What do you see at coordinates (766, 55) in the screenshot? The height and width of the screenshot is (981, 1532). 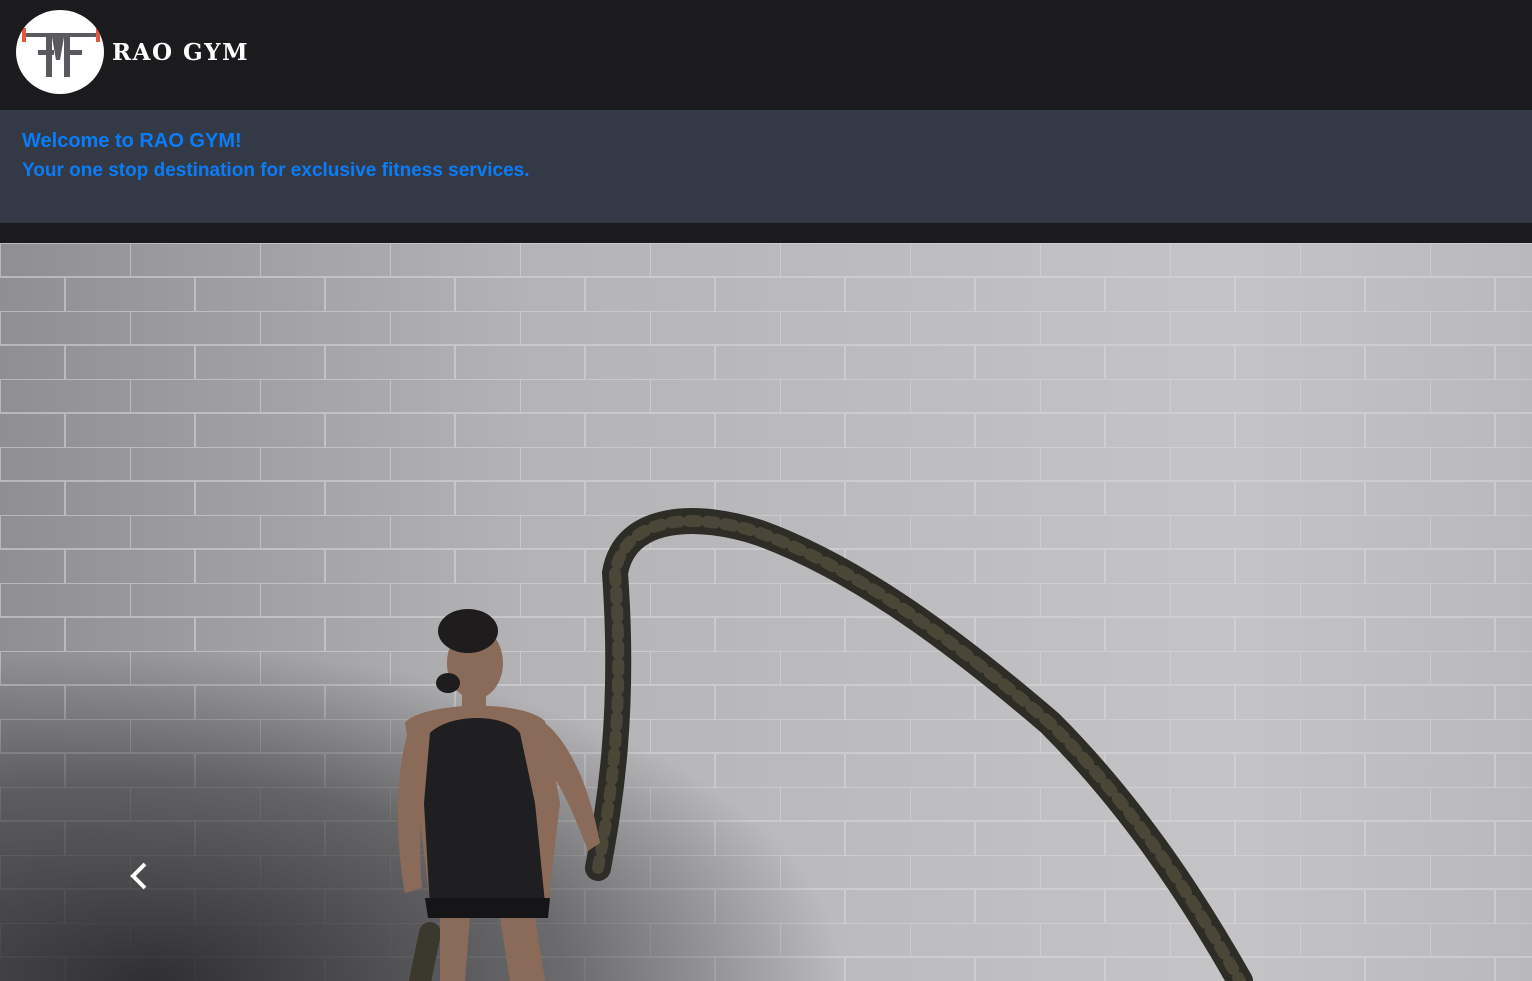 I see `navbar: RAO GYM` at bounding box center [766, 55].